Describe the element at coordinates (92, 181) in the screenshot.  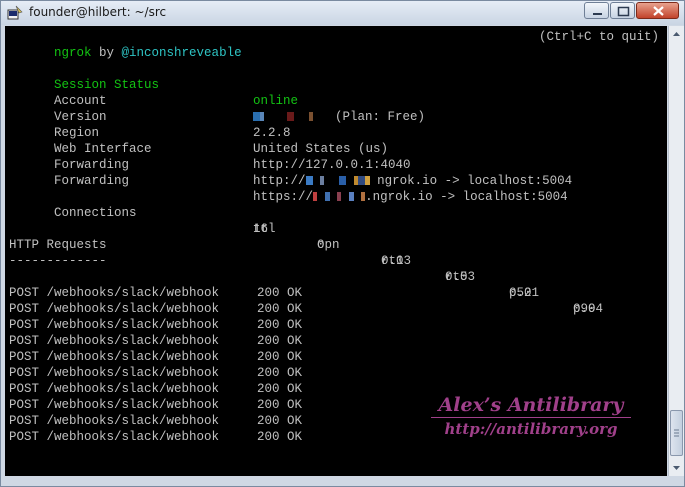
I see `forwarding-label: Forwarding` at that location.